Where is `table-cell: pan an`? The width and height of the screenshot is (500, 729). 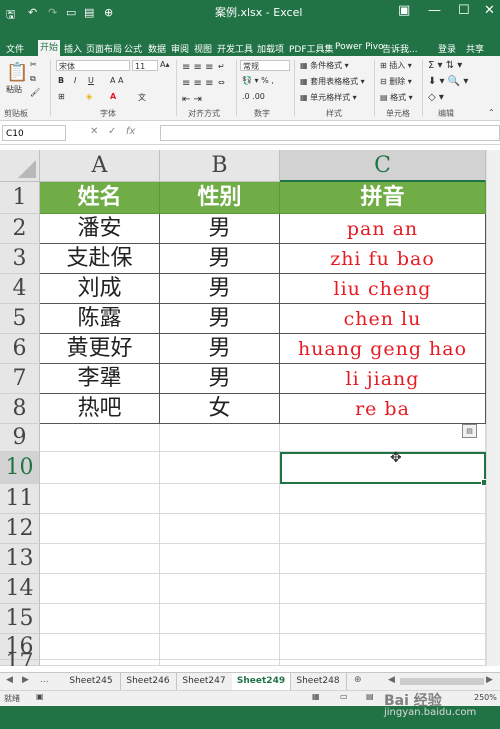
table-cell: pan an is located at coordinates (383, 229).